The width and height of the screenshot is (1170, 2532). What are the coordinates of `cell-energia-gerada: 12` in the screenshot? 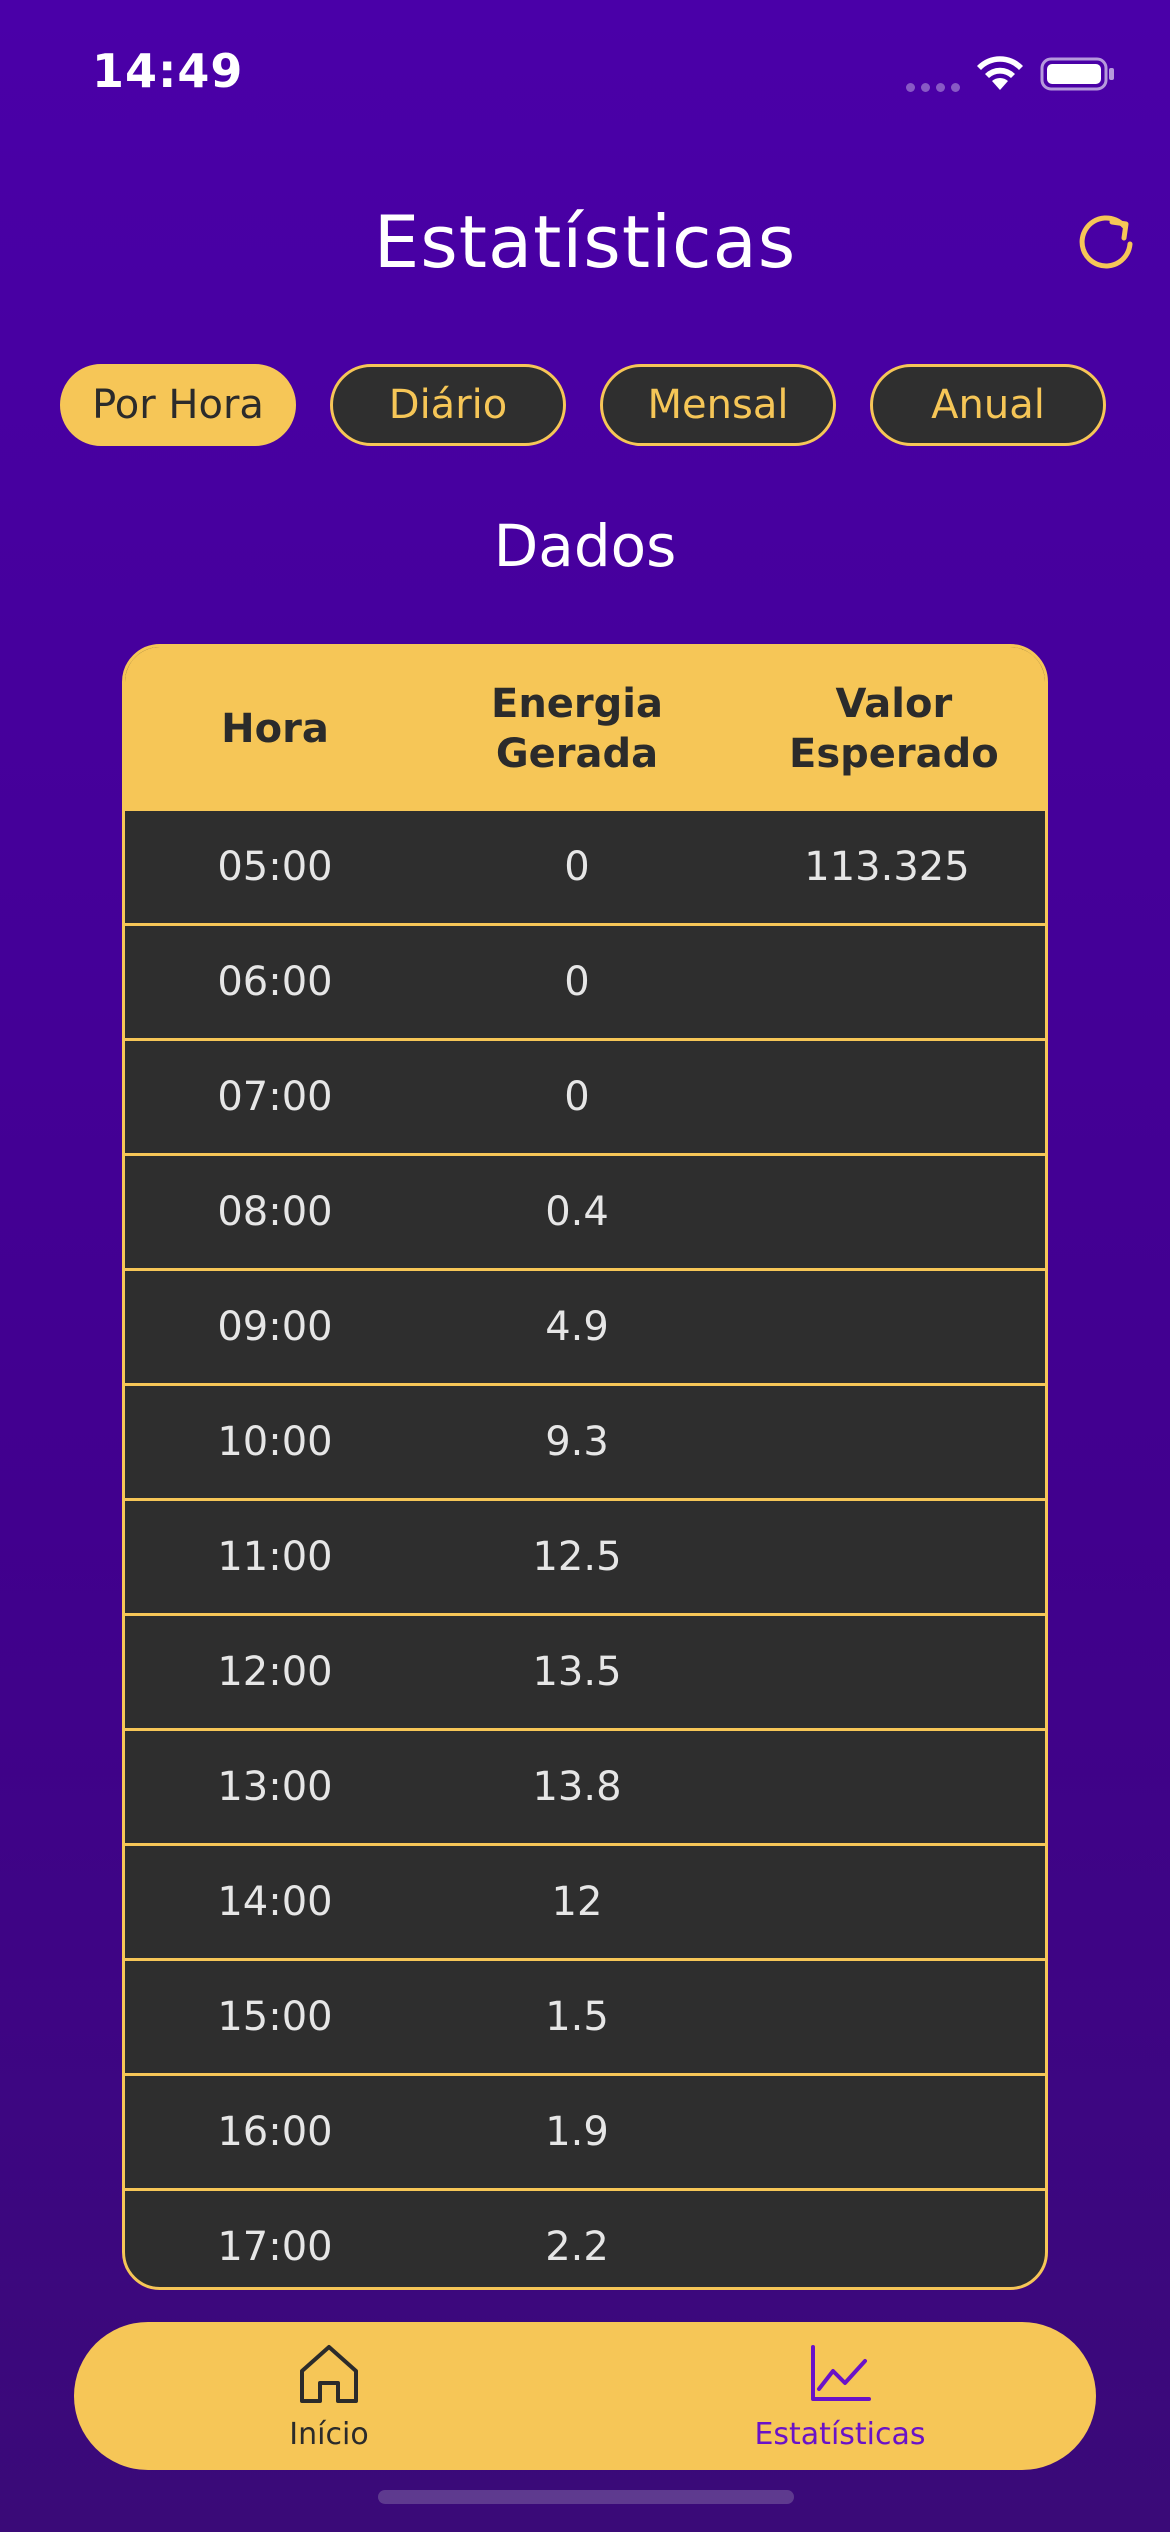 It's located at (577, 1902).